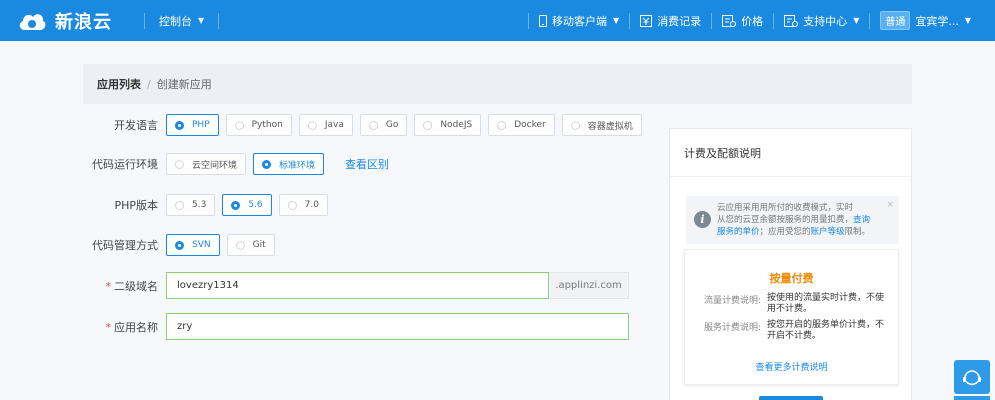 The width and height of the screenshot is (995, 400). What do you see at coordinates (267, 125) in the screenshot?
I see `option-label: Python` at bounding box center [267, 125].